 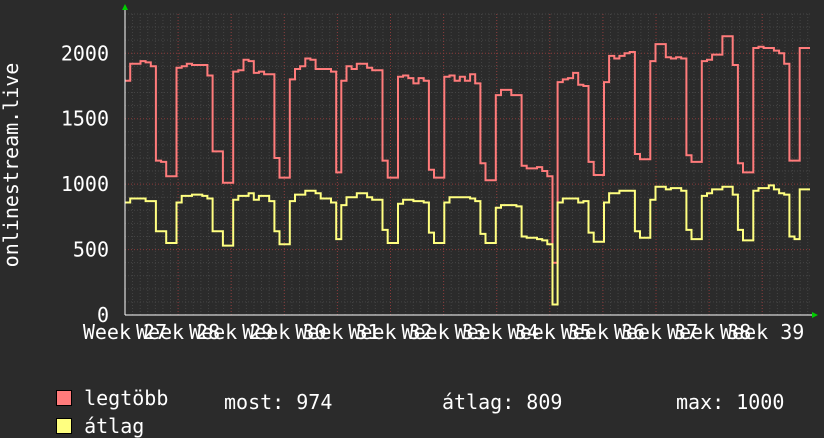 I want to click on y-tick-label: 1000, so click(x=85, y=184).